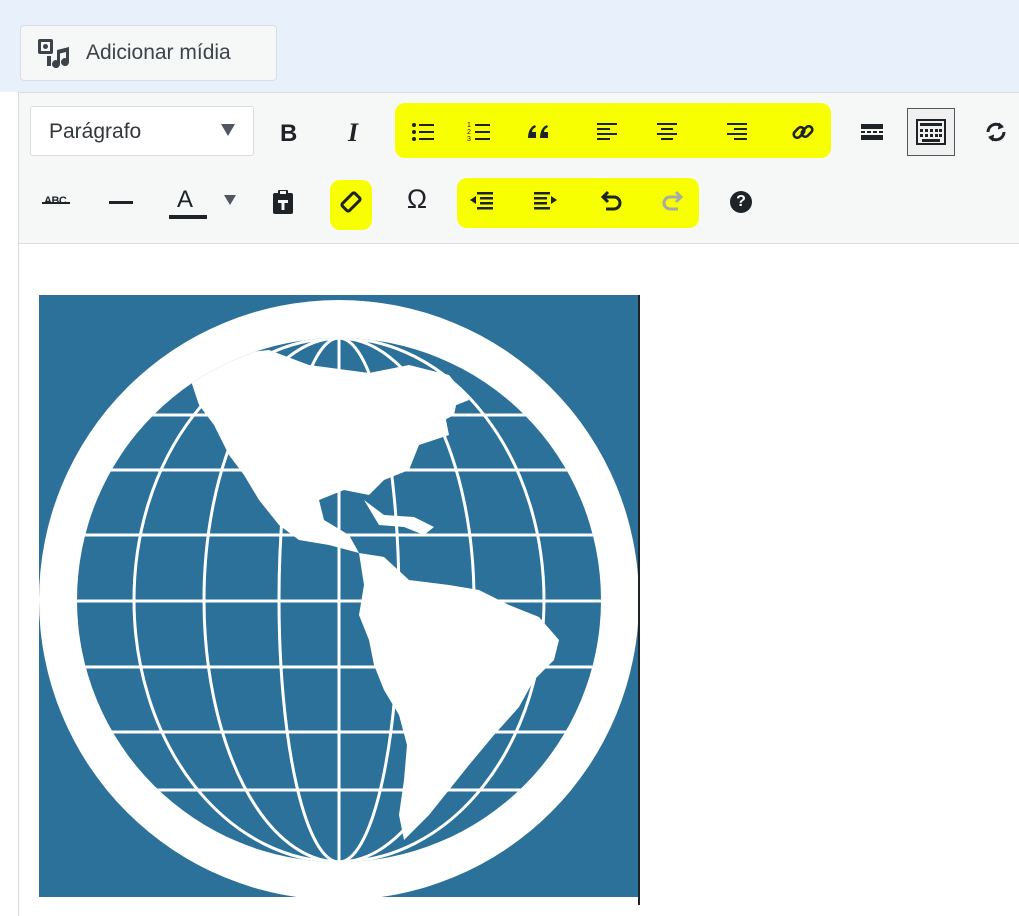 This screenshot has height=916, width=1019. I want to click on format-select: Parágrafo, so click(142, 131).